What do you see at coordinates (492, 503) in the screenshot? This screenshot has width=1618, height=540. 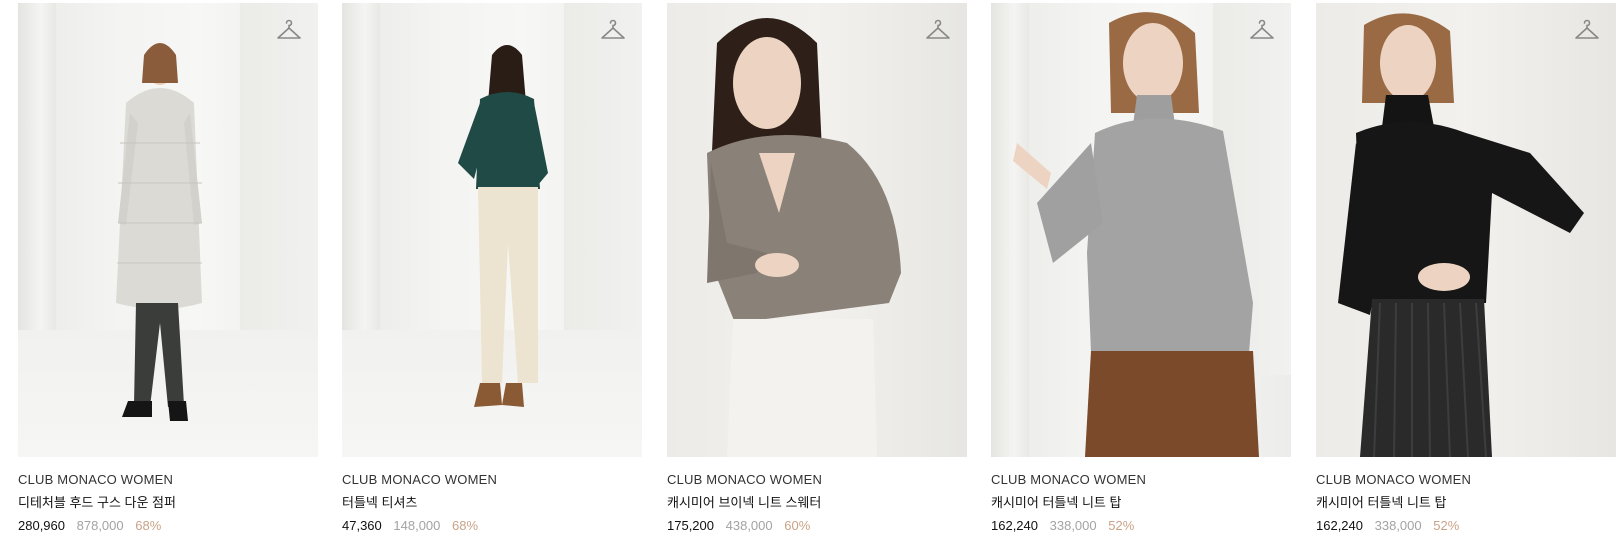 I see `product-name: 터틀넥 티셔츠` at bounding box center [492, 503].